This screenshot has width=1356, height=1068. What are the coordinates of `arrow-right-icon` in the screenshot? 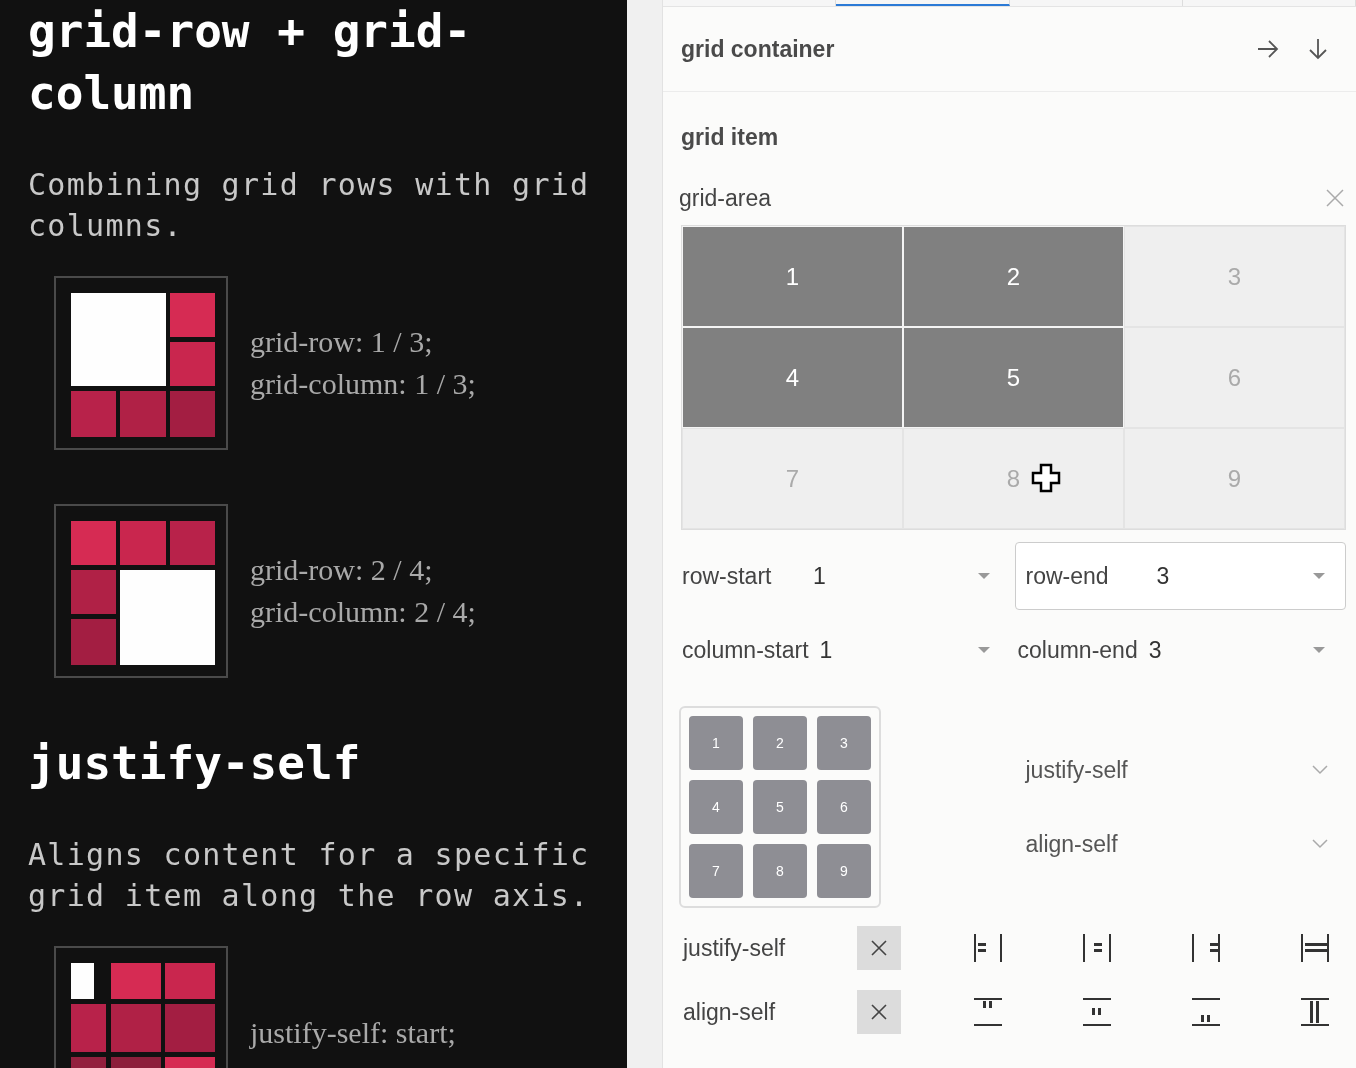 It's located at (1268, 49).